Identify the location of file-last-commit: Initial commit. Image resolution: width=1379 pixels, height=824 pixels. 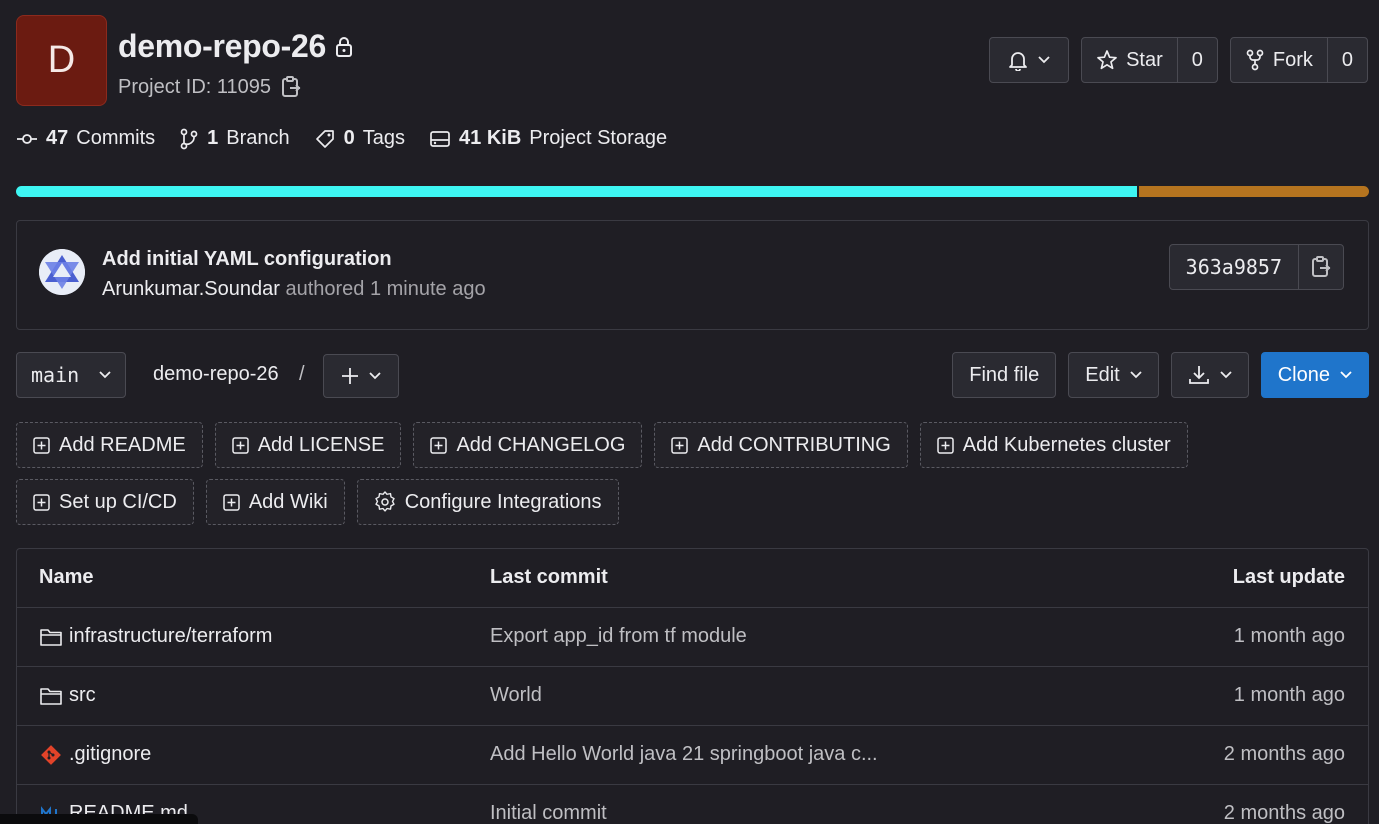
(548, 813).